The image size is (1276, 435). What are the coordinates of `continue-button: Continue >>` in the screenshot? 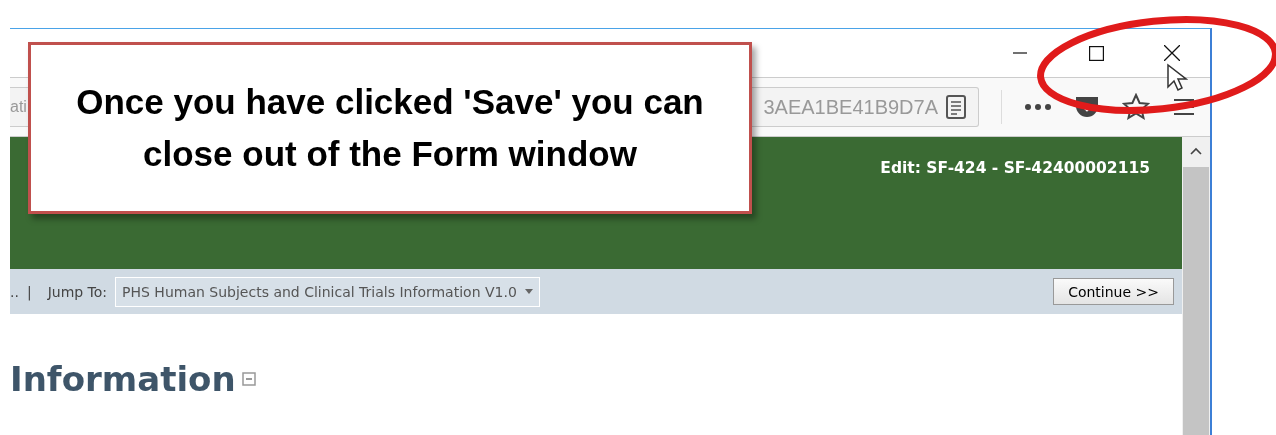 It's located at (1113, 291).